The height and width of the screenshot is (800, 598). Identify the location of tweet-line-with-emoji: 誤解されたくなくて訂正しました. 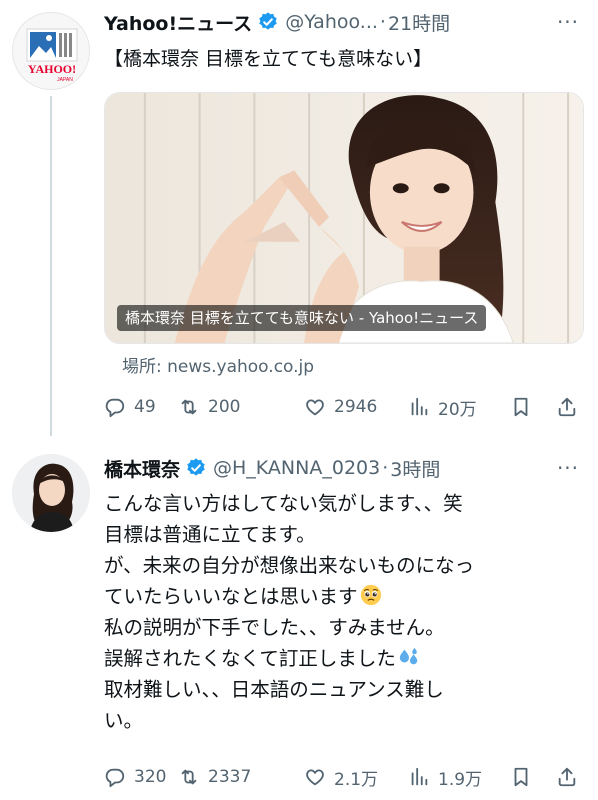
(339, 658).